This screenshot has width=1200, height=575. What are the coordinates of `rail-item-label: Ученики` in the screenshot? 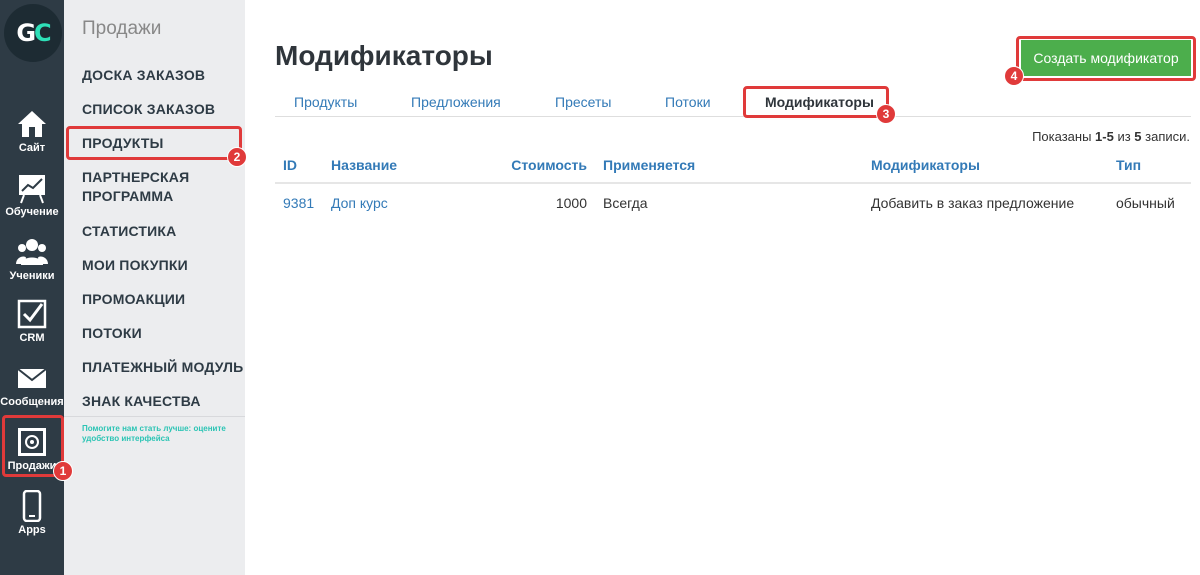 It's located at (32, 276).